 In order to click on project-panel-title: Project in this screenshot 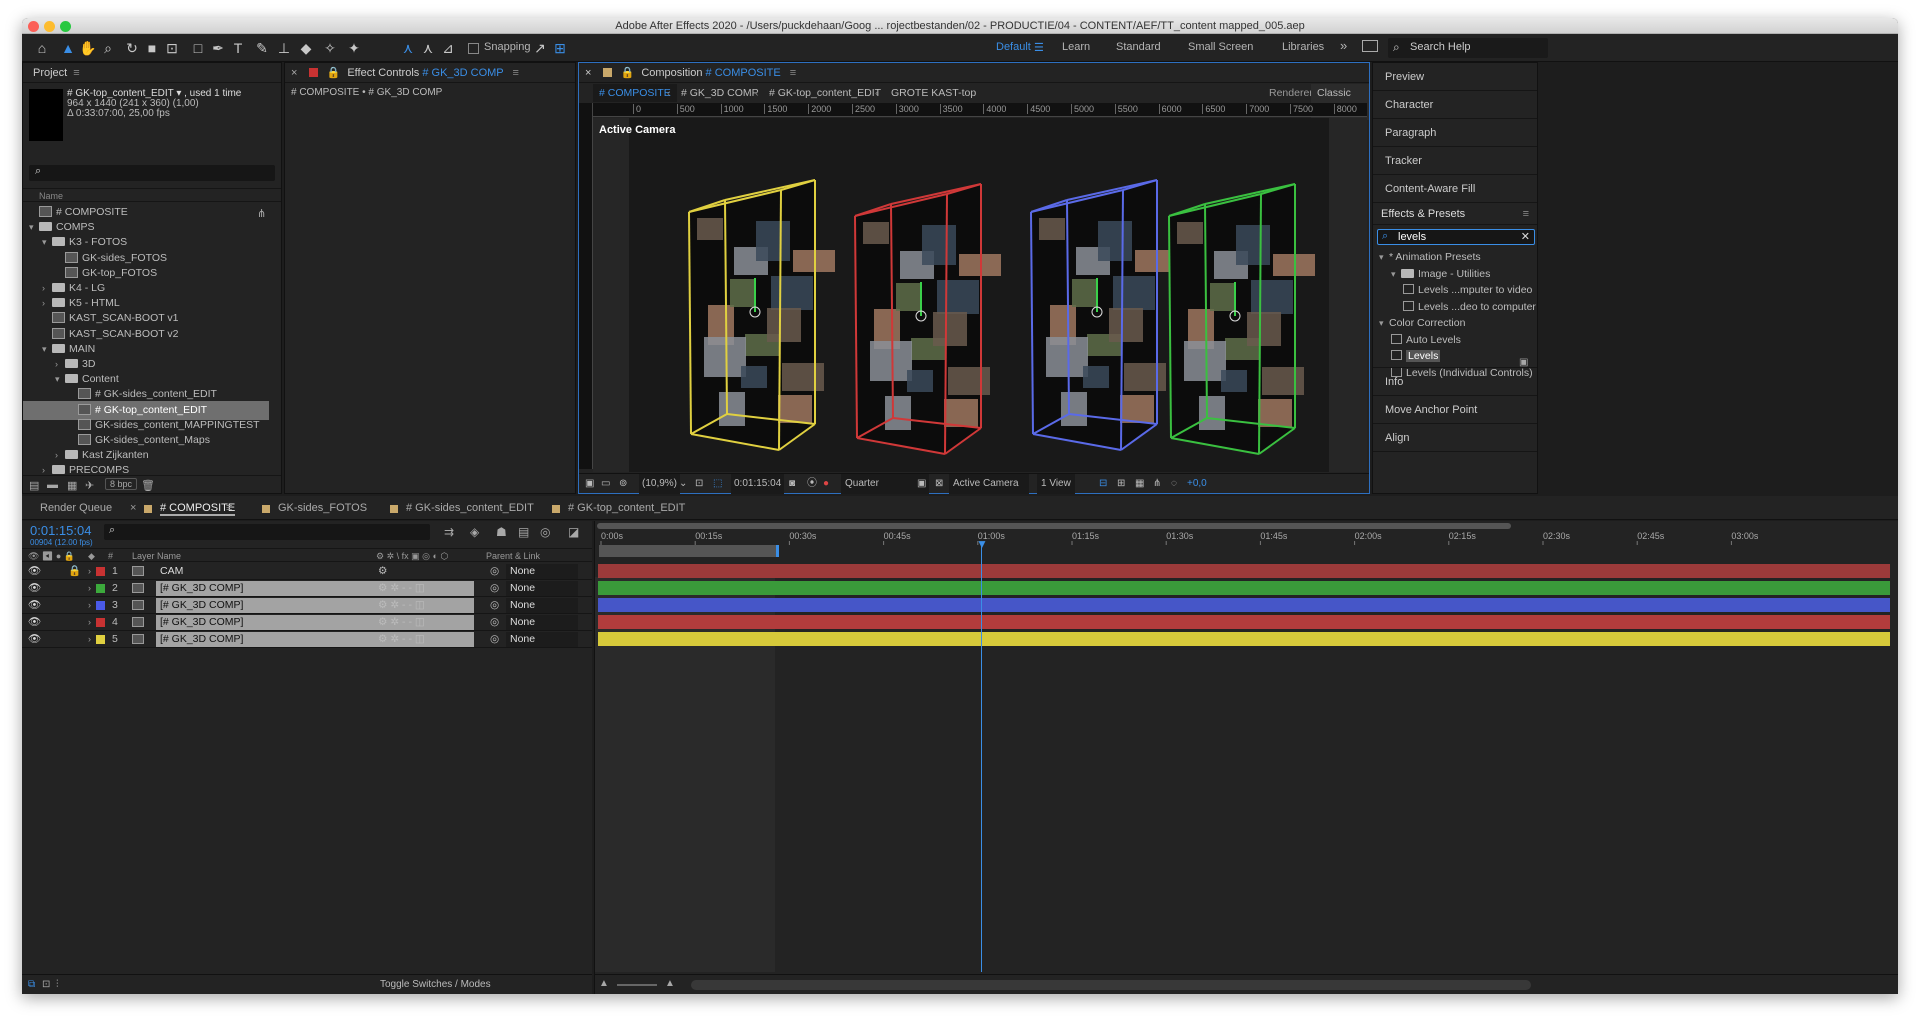, I will do `click(50, 73)`.